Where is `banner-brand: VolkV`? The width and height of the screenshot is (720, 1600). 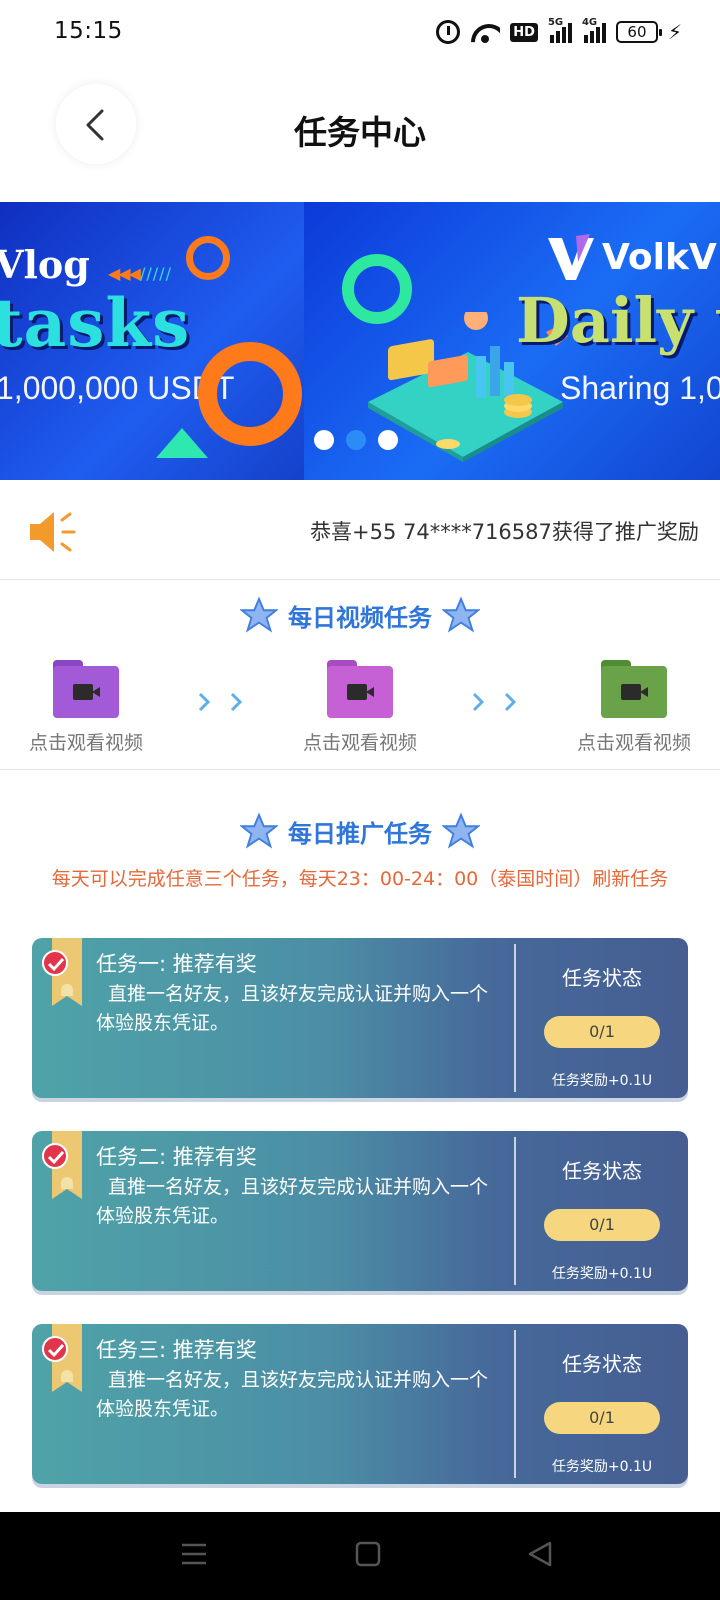 banner-brand: VolkV is located at coordinates (631, 257).